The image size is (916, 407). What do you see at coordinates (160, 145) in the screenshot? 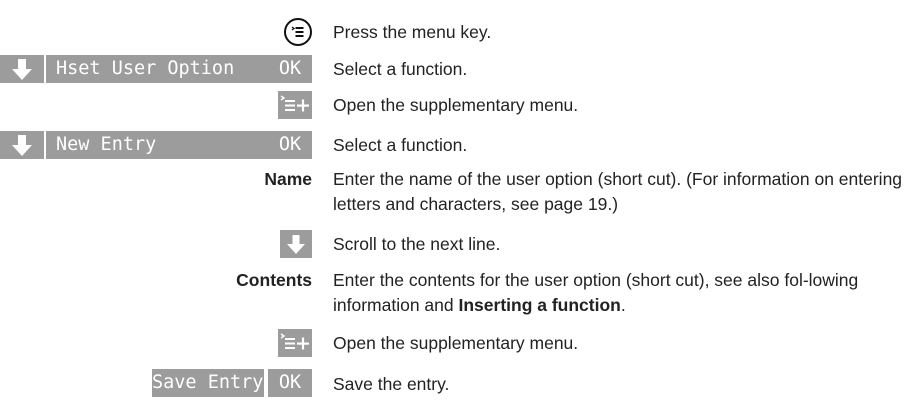
I see `display-text: New Entry` at bounding box center [160, 145].